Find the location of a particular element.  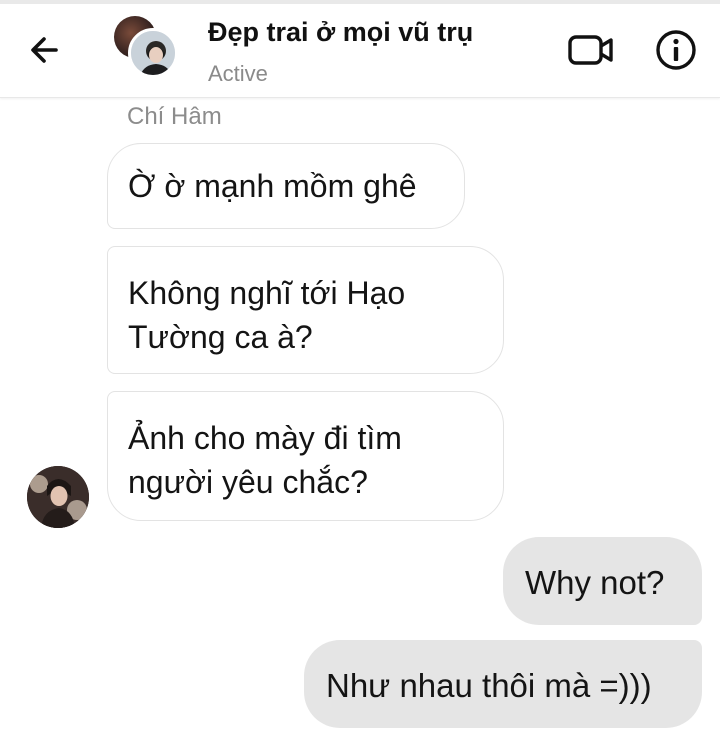

message-text: Như nhau thôi mà =))) is located at coordinates (489, 685).